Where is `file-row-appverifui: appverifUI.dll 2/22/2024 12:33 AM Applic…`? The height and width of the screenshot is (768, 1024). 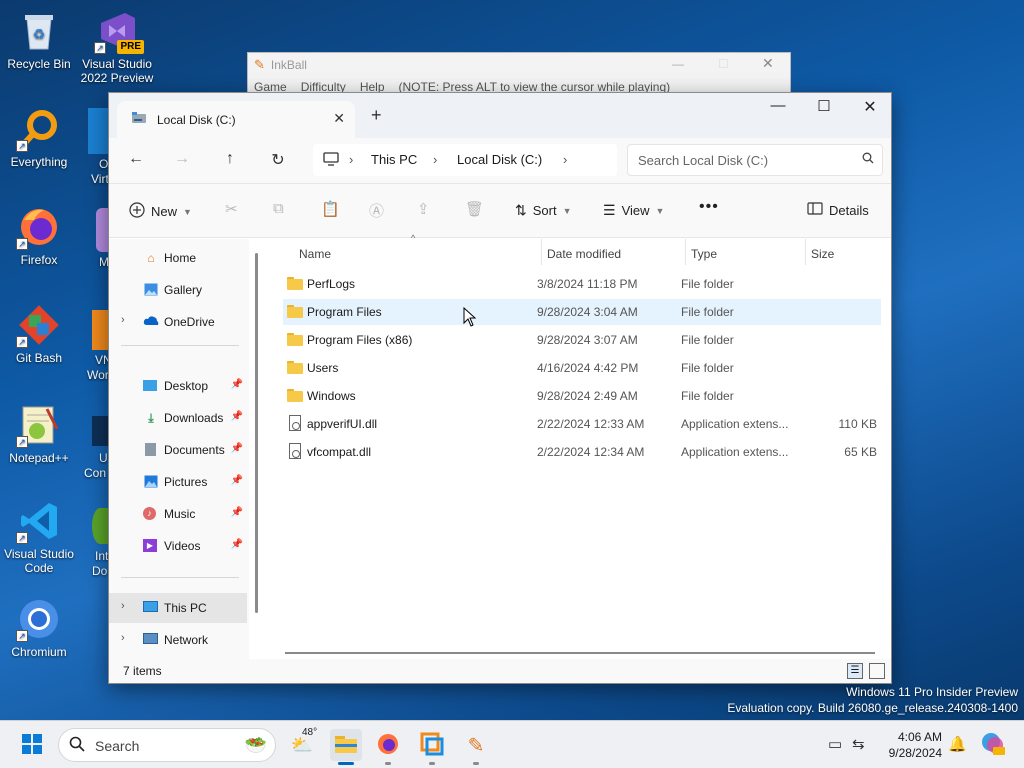
file-row-appverifui: appverifUI.dll 2/22/2024 12:33 AM Applic… is located at coordinates (582, 424).